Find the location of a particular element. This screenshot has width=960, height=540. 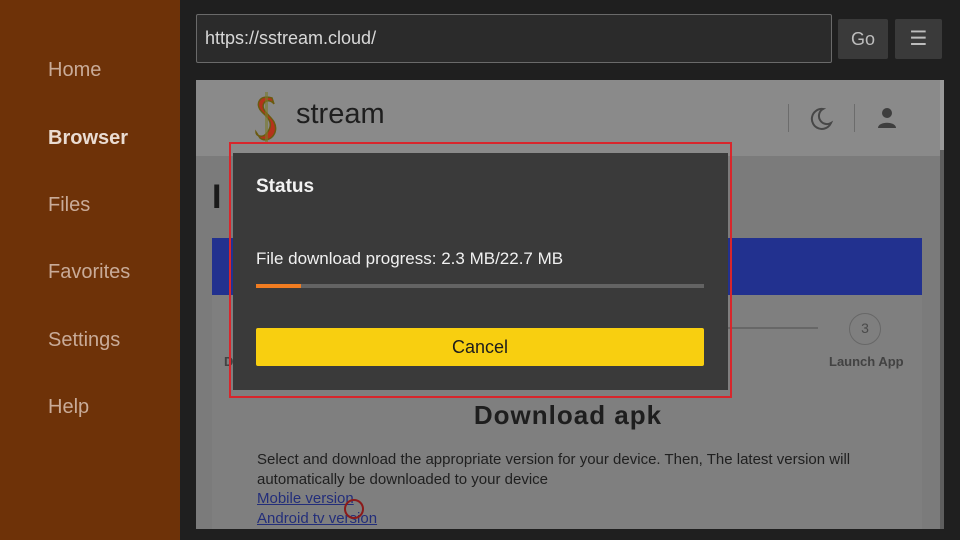

step-connector is located at coordinates (772, 328).